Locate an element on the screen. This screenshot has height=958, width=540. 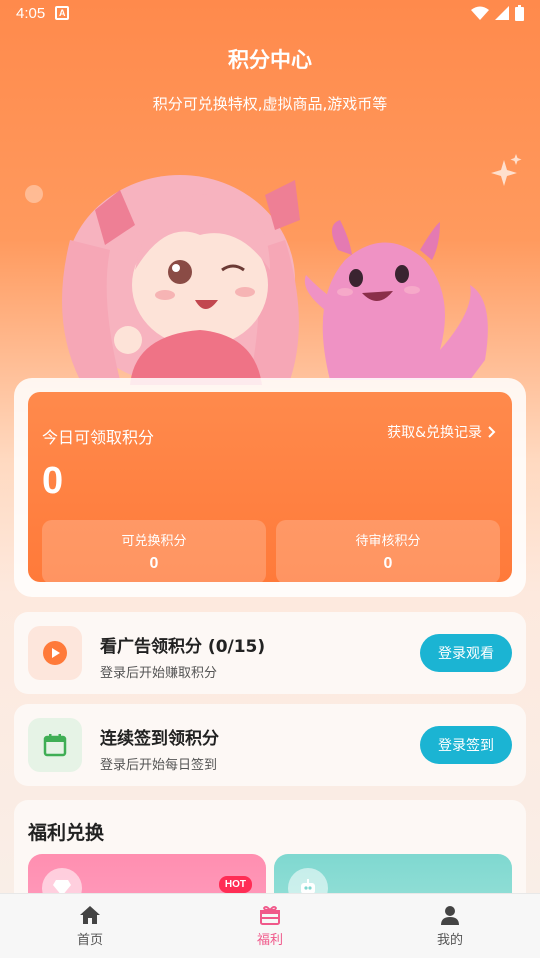
wifi-icon is located at coordinates (480, 13).